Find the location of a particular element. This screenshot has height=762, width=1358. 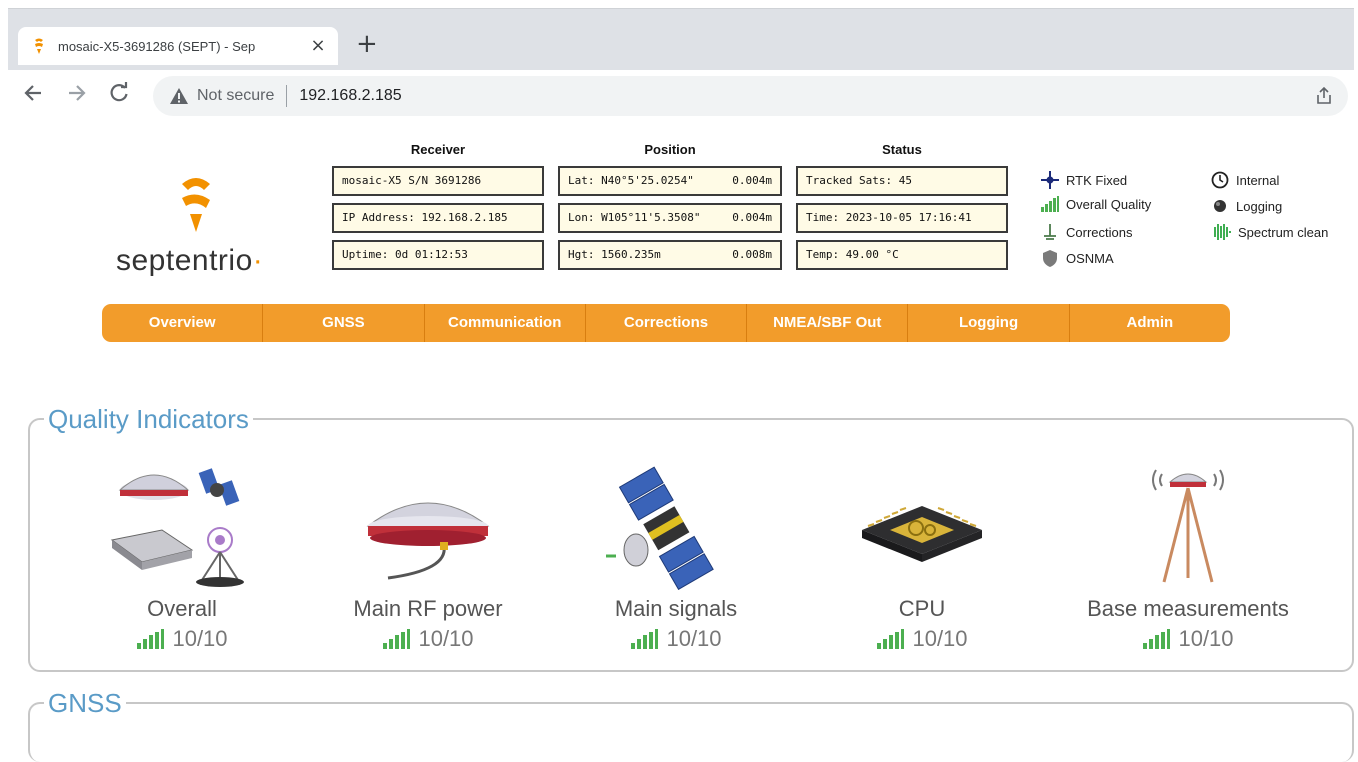

menu-corrections: Corrections is located at coordinates (667, 323).